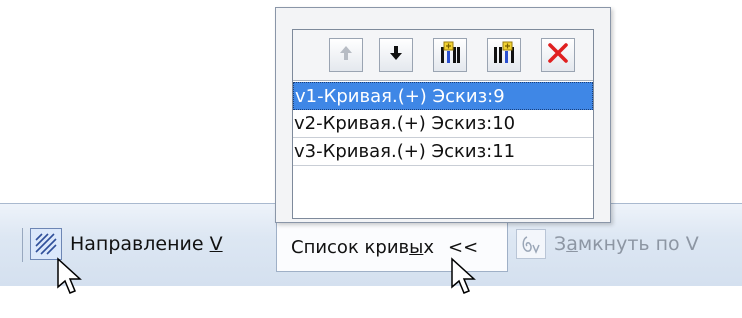 Image resolution: width=742 pixels, height=318 pixels. I want to click on close-by-v-button: Замкнуть по V, so click(626, 244).